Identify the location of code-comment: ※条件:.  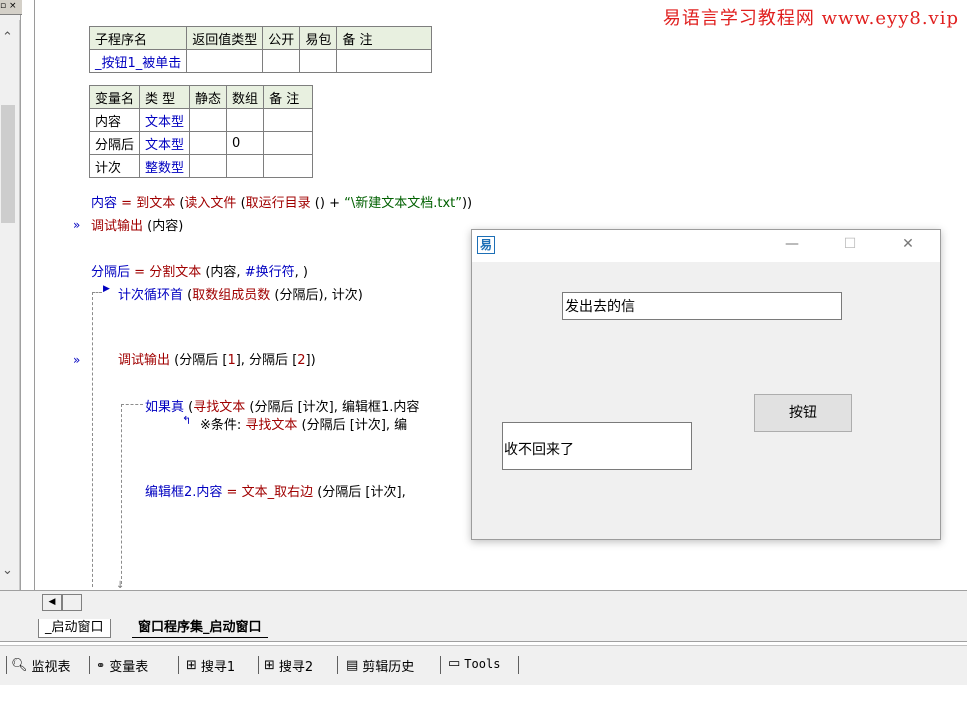
(223, 425).